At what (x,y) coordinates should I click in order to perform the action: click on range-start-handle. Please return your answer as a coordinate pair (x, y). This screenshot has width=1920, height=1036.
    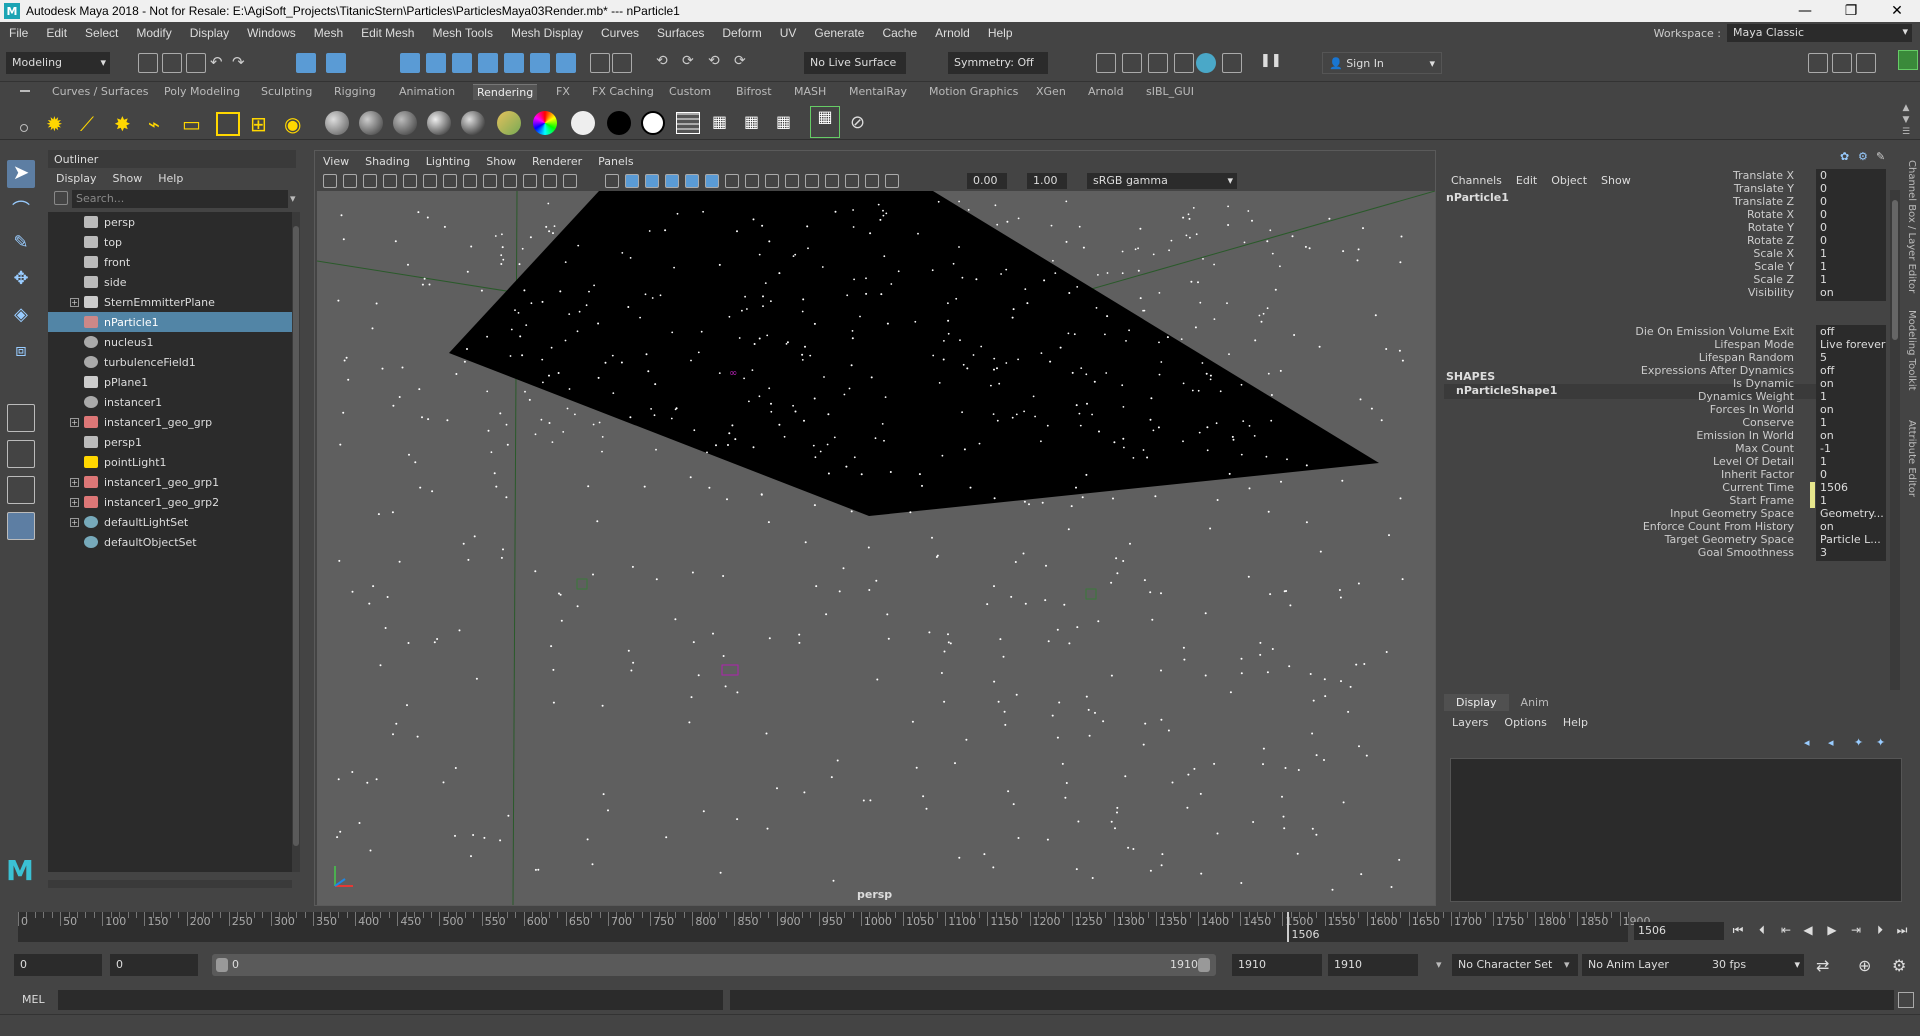
    Looking at the image, I should click on (222, 965).